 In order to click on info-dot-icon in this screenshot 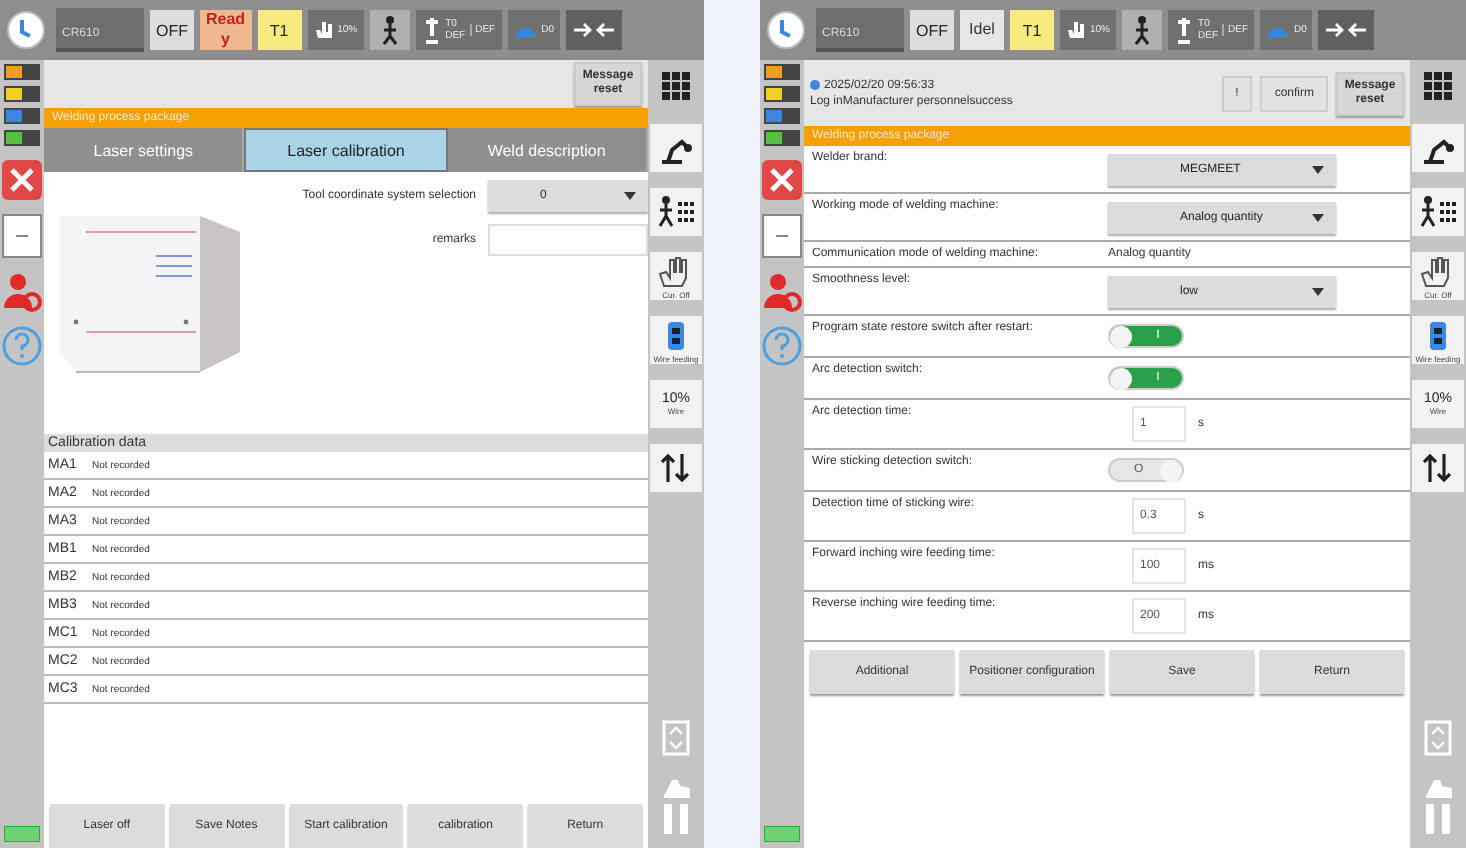, I will do `click(815, 85)`.